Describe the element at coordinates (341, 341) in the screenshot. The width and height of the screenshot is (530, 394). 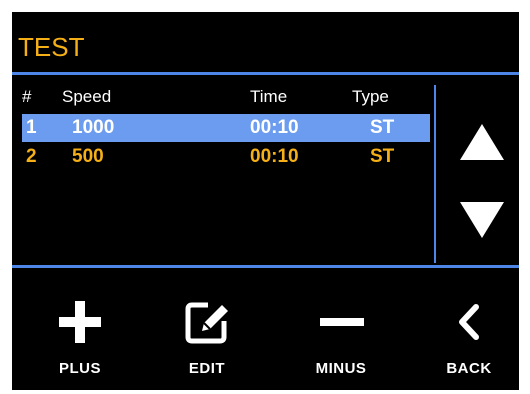
I see `minus-button: MINUS` at that location.